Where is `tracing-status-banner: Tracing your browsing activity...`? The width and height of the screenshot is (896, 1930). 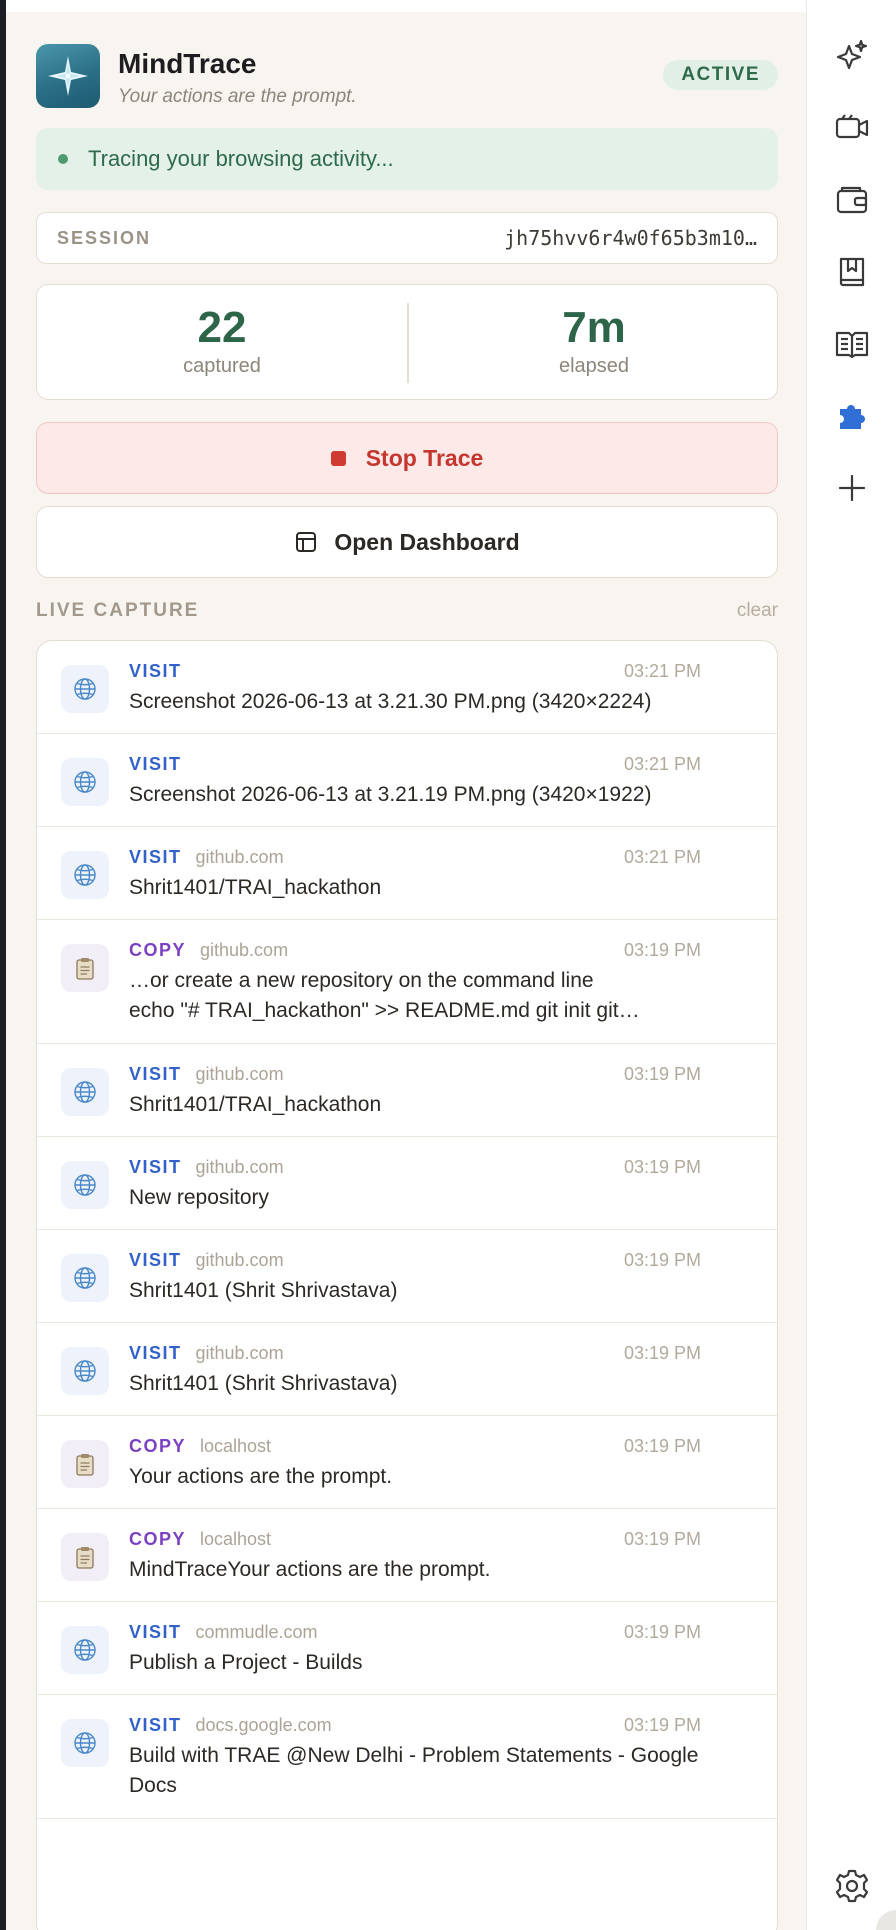
tracing-status-banner: Tracing your browsing activity... is located at coordinates (407, 159).